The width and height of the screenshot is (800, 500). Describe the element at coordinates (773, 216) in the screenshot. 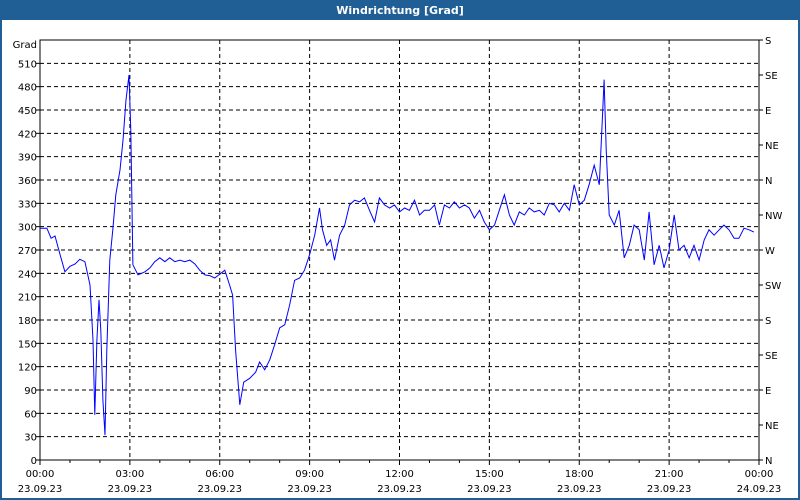

I see `right-tick-label: NW` at that location.